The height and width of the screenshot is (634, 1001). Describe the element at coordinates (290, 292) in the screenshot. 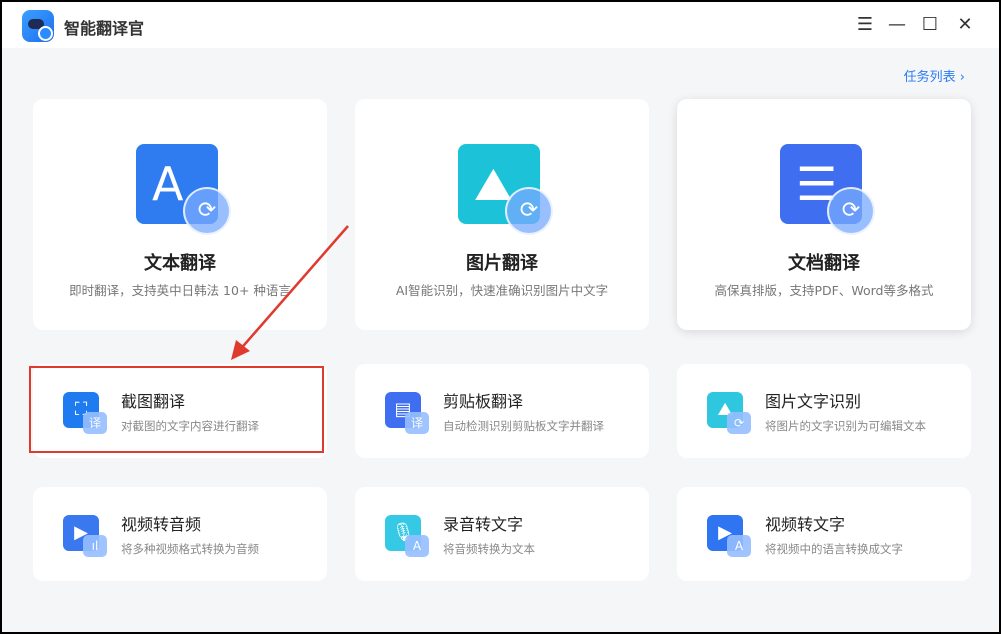

I see `annotation-arrow` at that location.